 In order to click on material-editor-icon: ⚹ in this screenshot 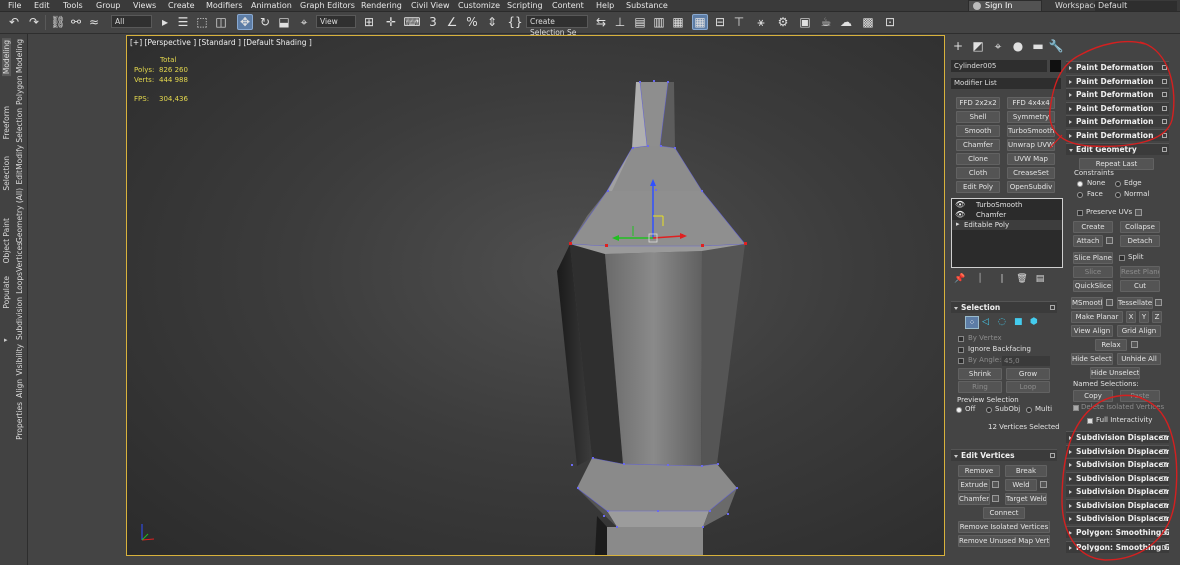, I will do `click(761, 22)`.